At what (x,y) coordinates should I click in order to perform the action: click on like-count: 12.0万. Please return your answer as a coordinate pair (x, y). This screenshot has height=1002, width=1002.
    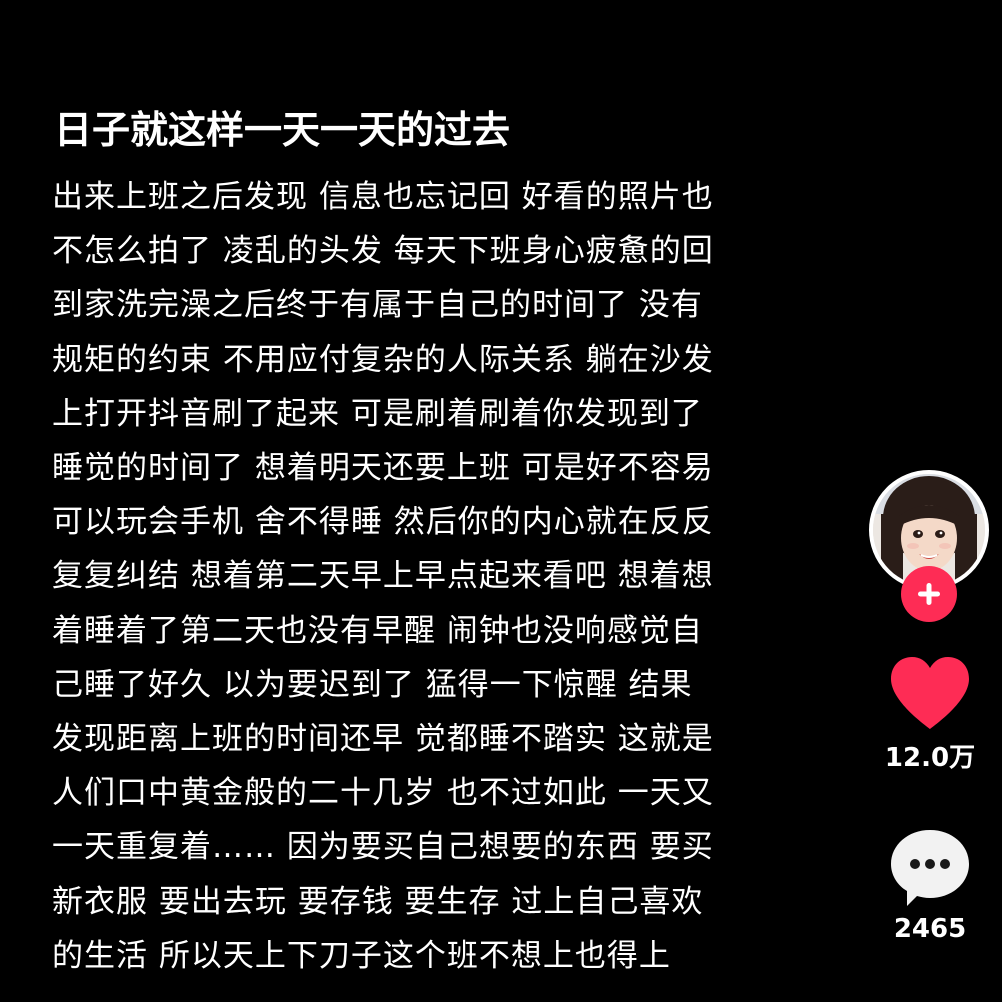
    Looking at the image, I should click on (930, 758).